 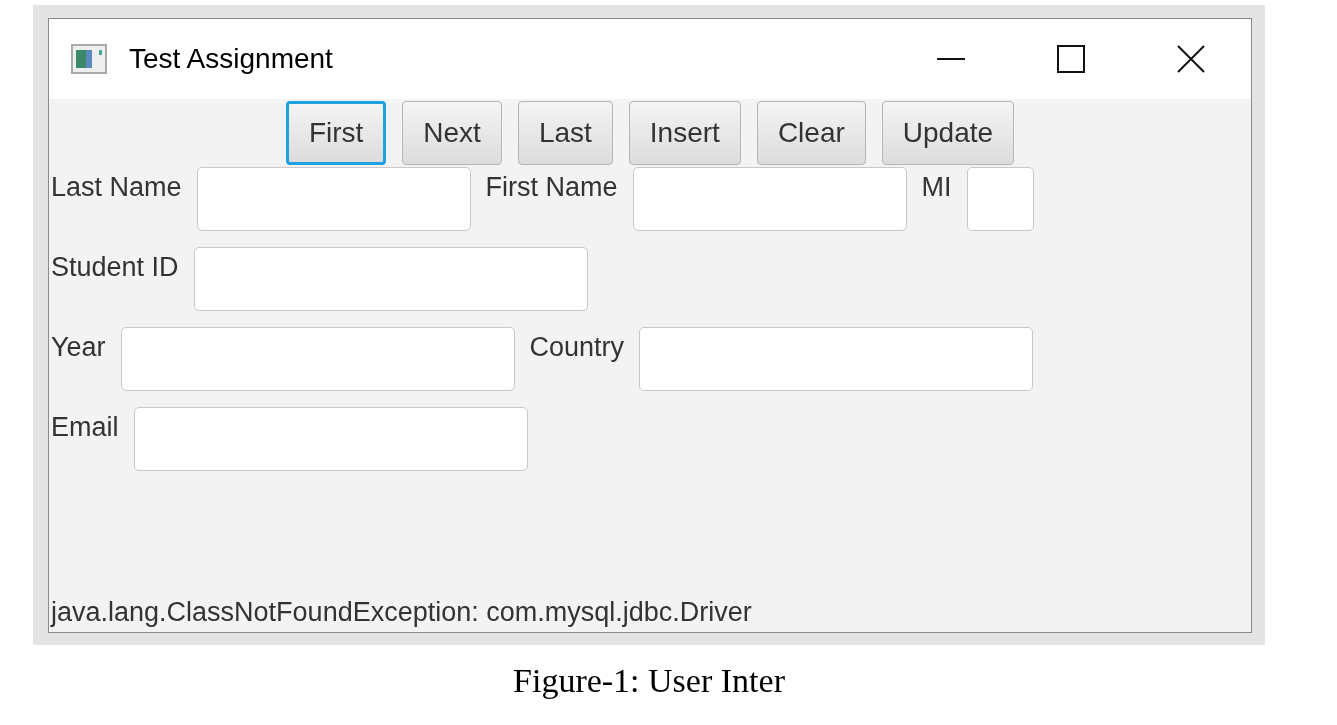 What do you see at coordinates (948, 133) in the screenshot?
I see `toolbar-button: Update` at bounding box center [948, 133].